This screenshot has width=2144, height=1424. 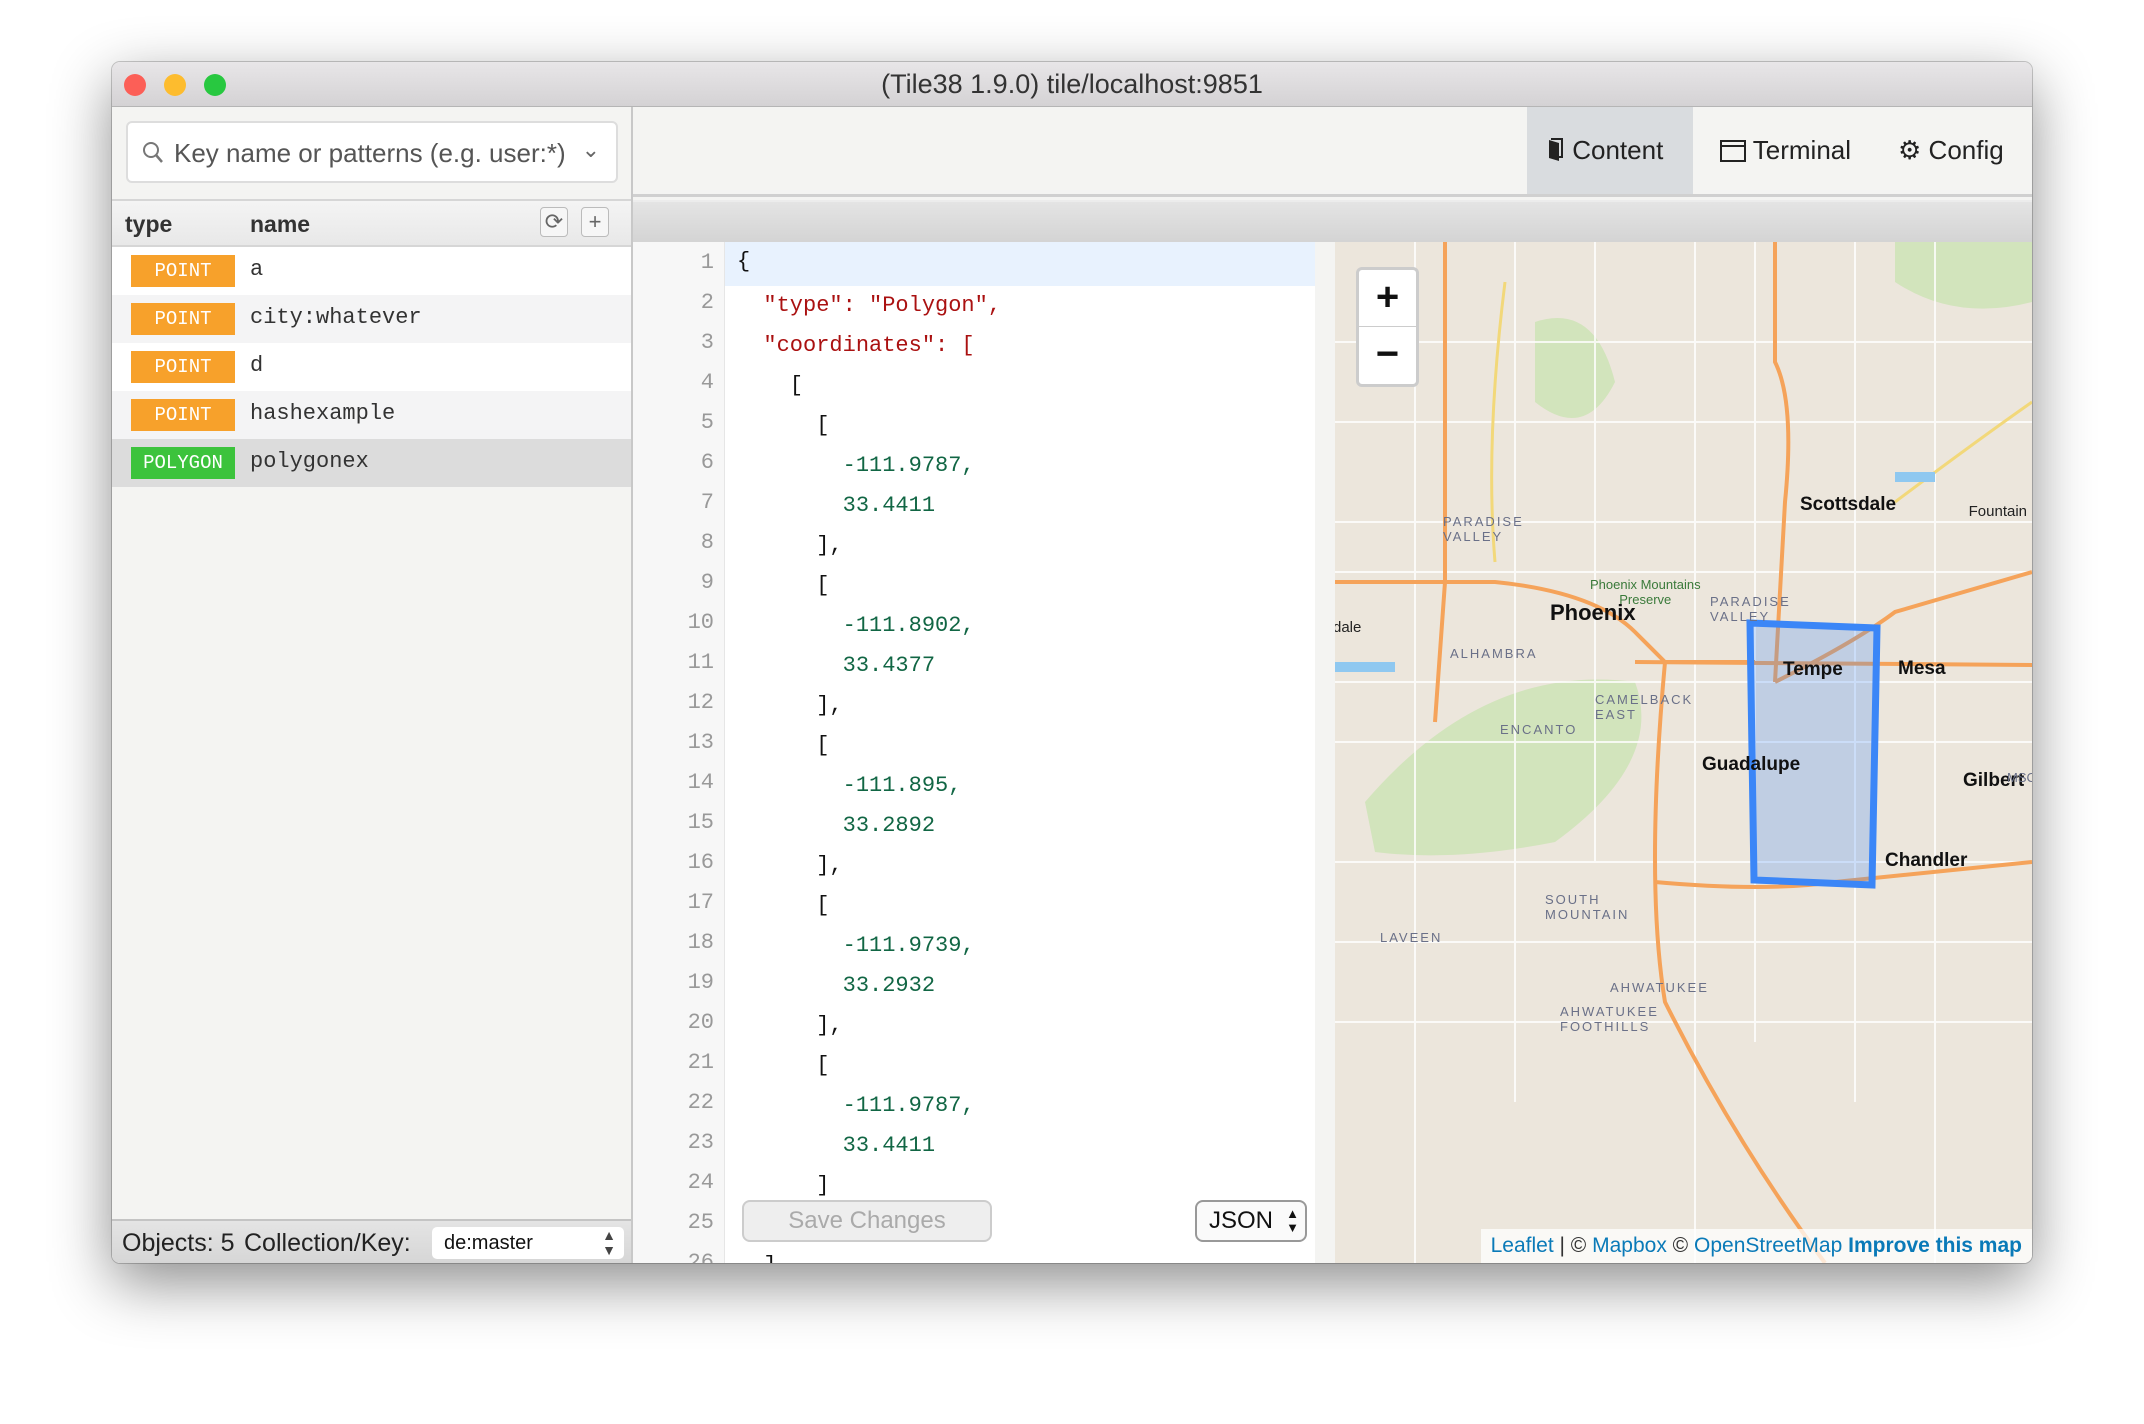 What do you see at coordinates (856, 945) in the screenshot?
I see `code-line: -111.9739,` at bounding box center [856, 945].